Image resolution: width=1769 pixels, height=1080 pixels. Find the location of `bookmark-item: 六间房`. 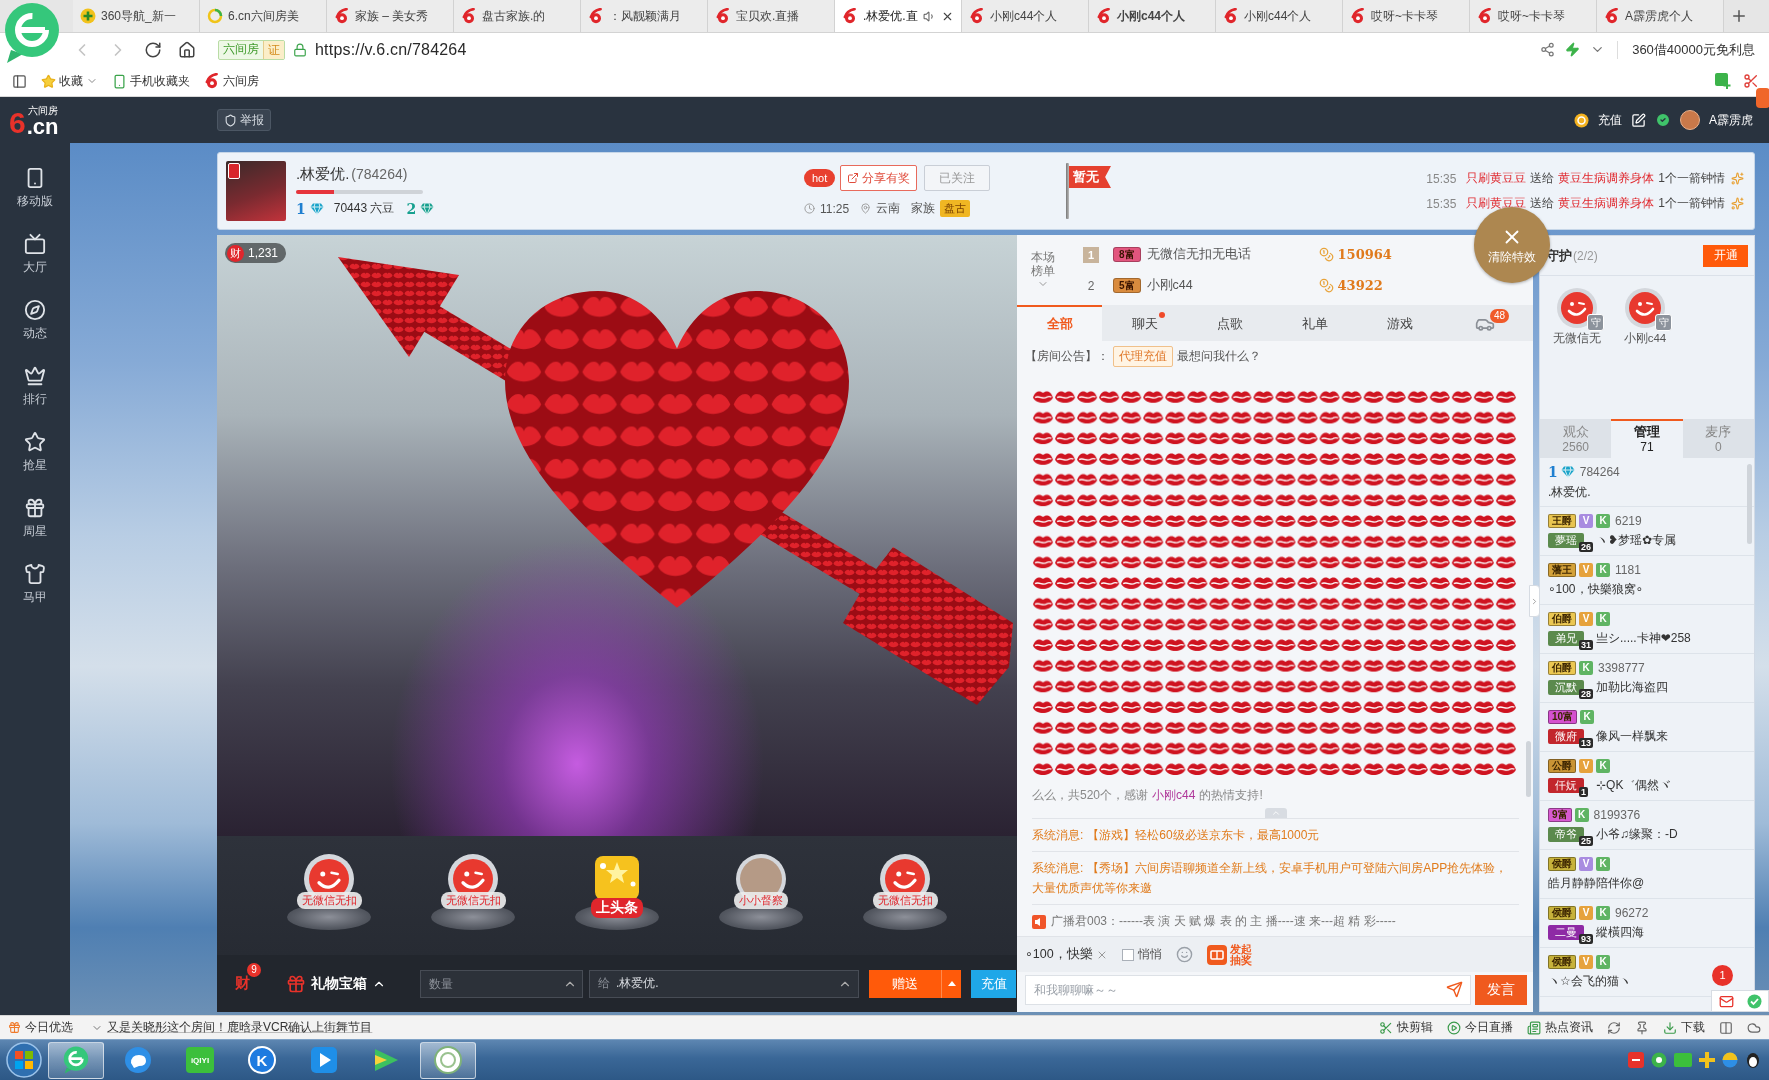

bookmark-item: 六间房 is located at coordinates (231, 81).